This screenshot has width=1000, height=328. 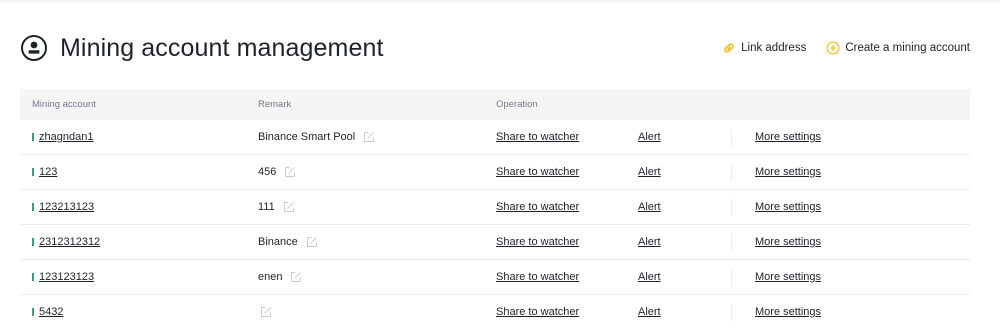 What do you see at coordinates (270, 277) in the screenshot?
I see `remark-text: enen` at bounding box center [270, 277].